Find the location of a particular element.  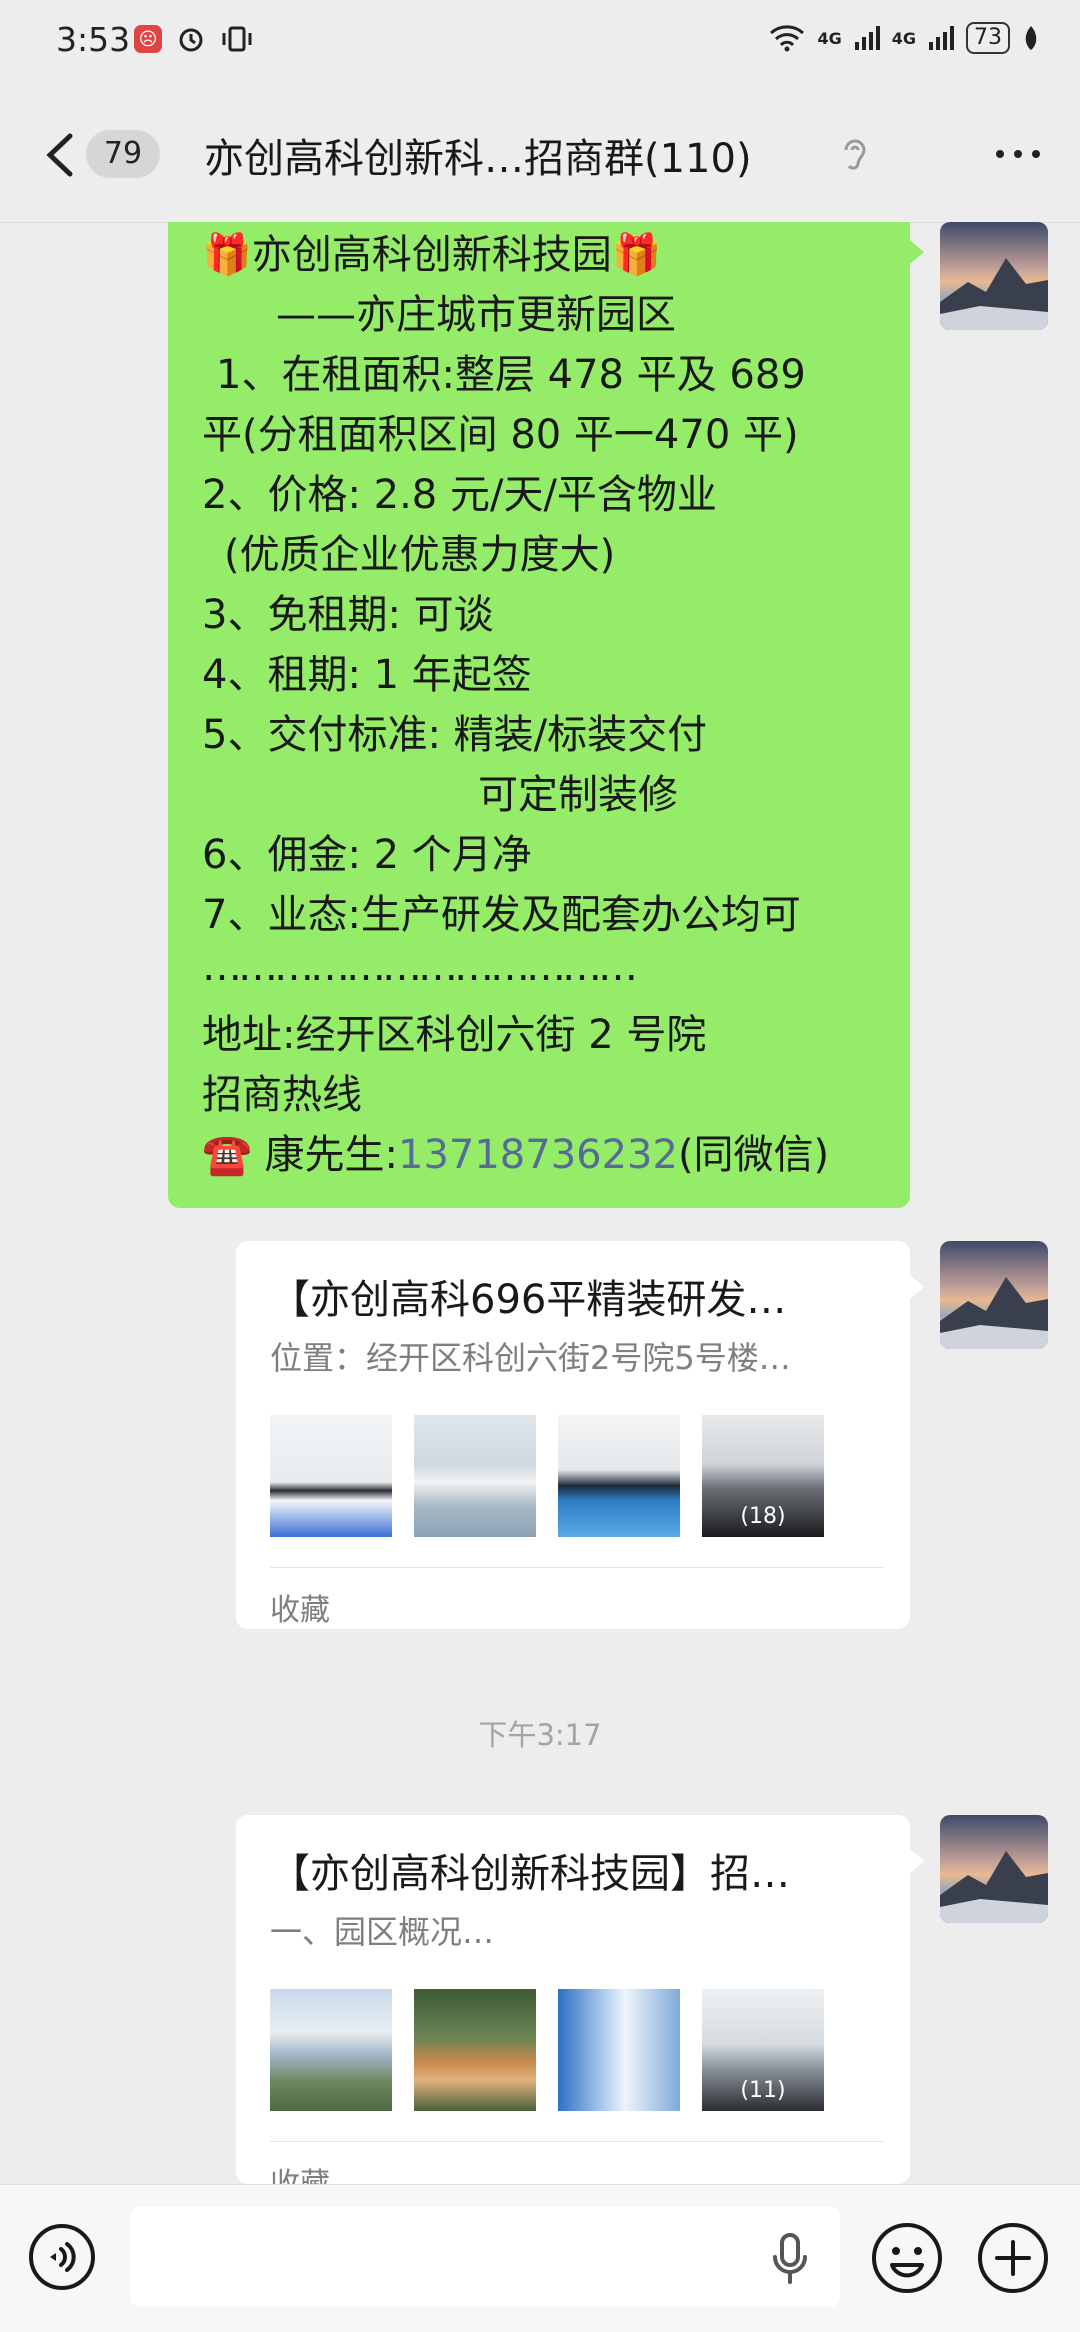

message-line: 3、免租期: 可谈 is located at coordinates (348, 615).